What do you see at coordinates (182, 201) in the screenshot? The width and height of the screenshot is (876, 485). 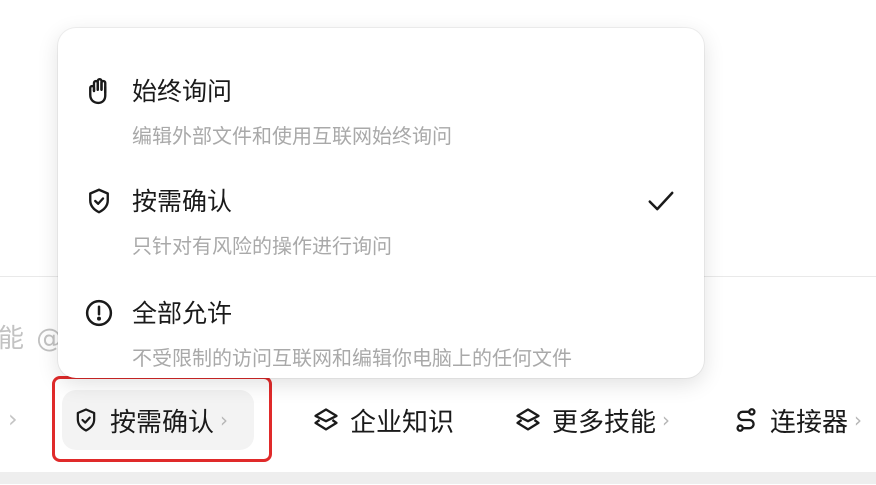 I see `menu-item-title: 按需确认` at bounding box center [182, 201].